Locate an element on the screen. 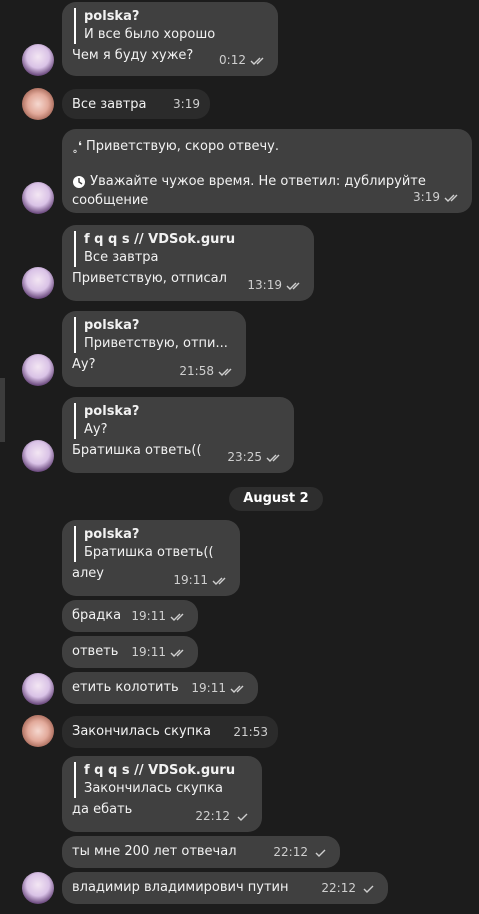 The width and height of the screenshot is (479, 914). message-time: 23:25 is located at coordinates (244, 457).